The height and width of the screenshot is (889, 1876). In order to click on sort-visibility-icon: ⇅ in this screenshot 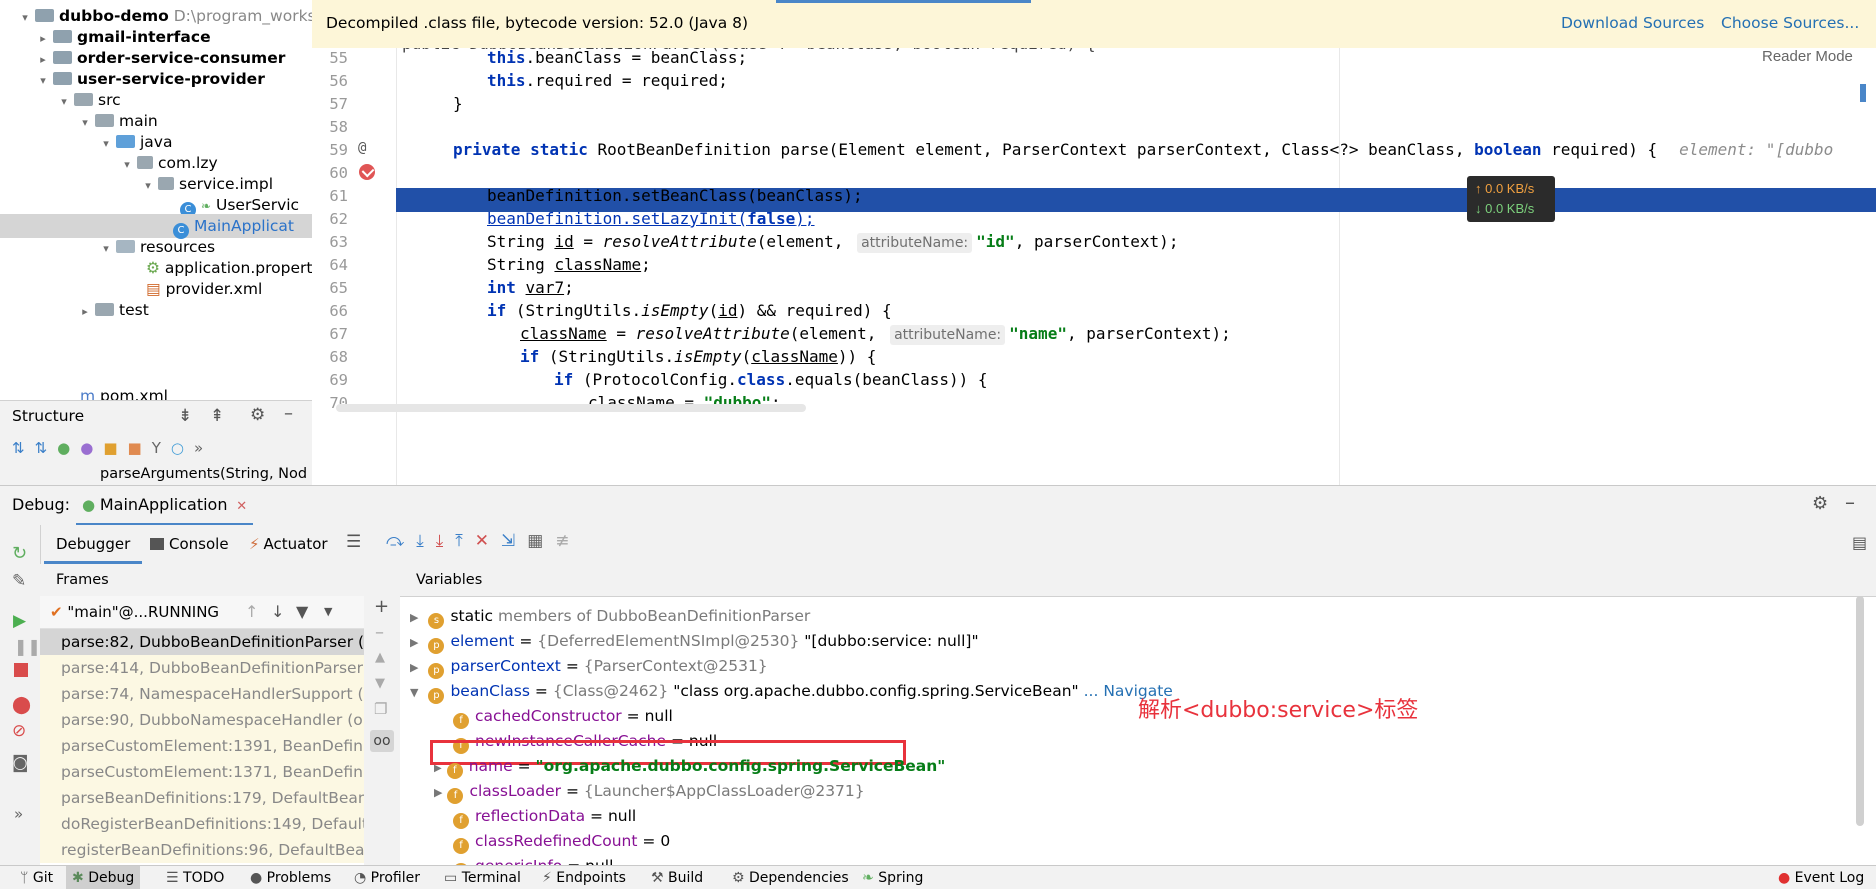, I will do `click(46, 448)`.